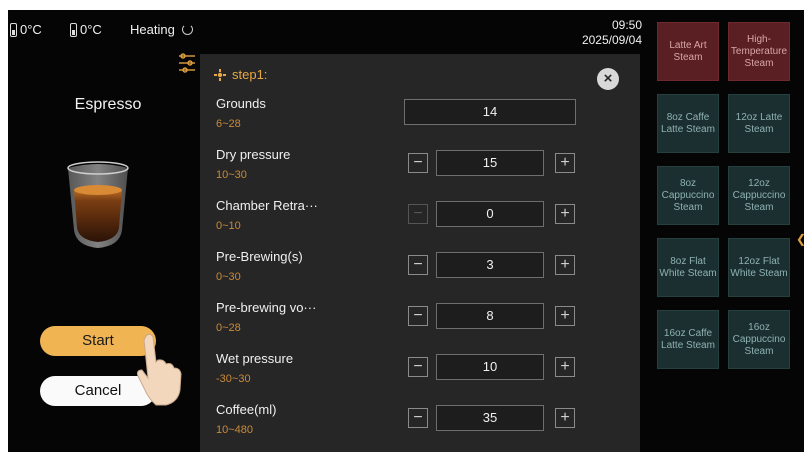  Describe the element at coordinates (235, 430) in the screenshot. I see `param-range: 10~480` at that location.